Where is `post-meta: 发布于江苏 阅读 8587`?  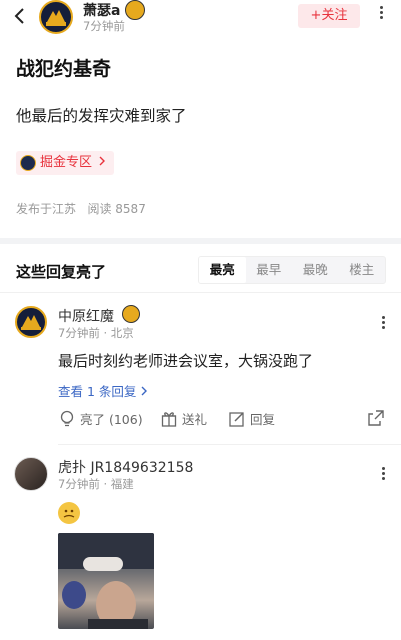
post-meta: 发布于江苏 阅读 8587 is located at coordinates (81, 208).